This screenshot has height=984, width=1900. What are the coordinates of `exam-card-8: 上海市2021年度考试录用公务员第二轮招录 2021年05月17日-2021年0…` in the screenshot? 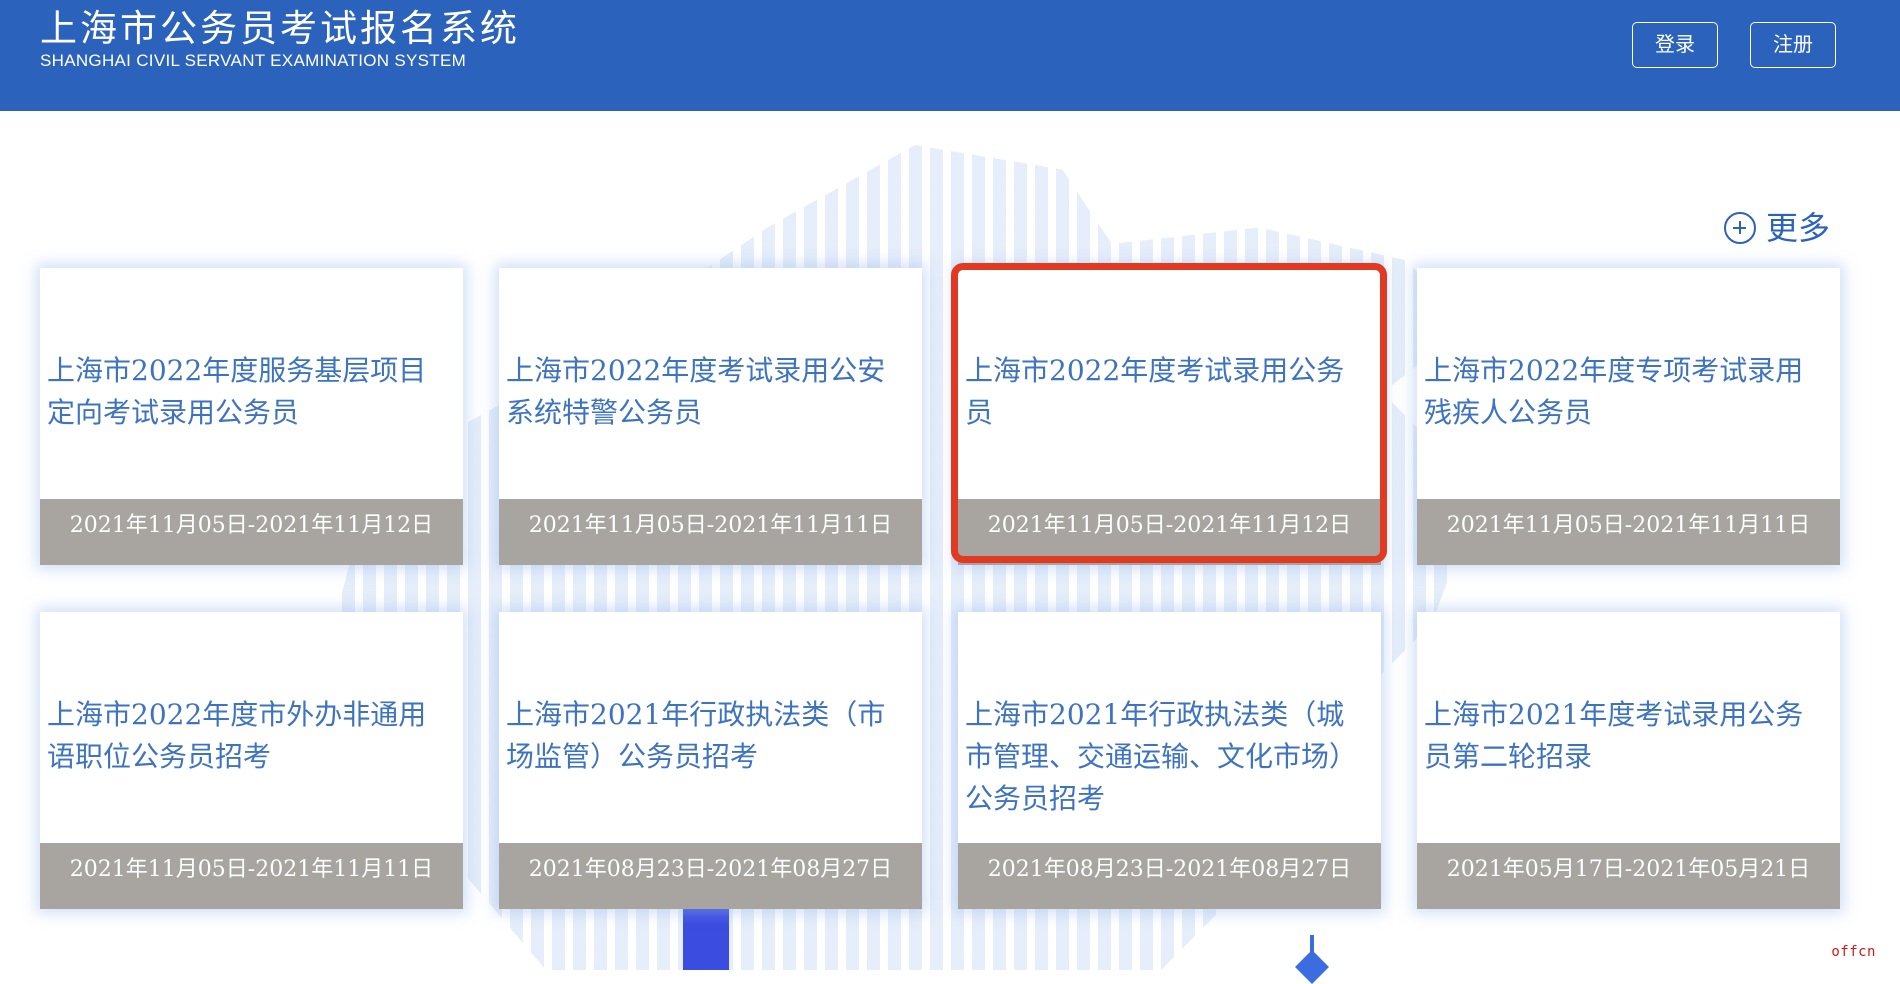 It's located at (1628, 760).